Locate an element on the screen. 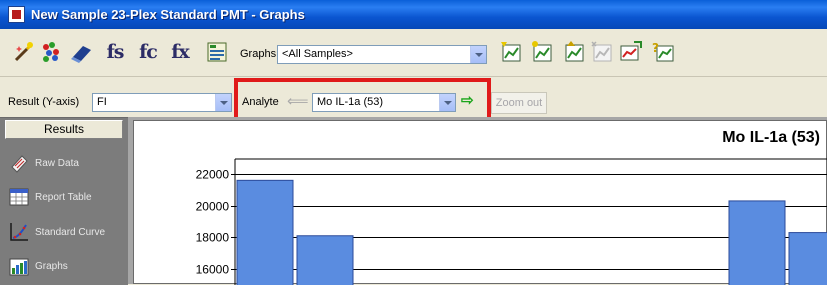  fx-icon-text: fx is located at coordinates (180, 52).